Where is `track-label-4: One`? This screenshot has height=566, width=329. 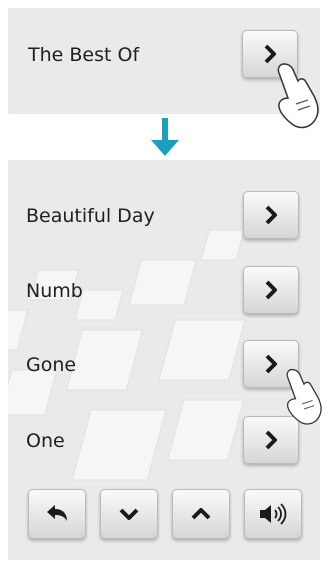 track-label-4: One is located at coordinates (45, 441).